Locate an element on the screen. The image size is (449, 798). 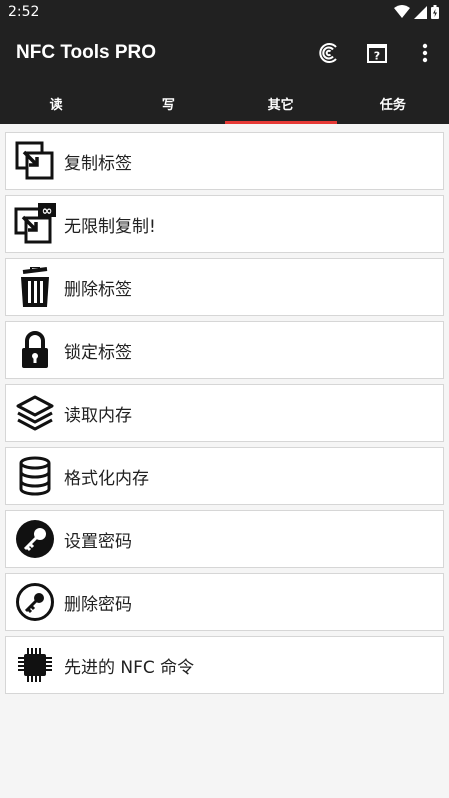
lock-tag-label: 锁定标签 is located at coordinates (98, 352).